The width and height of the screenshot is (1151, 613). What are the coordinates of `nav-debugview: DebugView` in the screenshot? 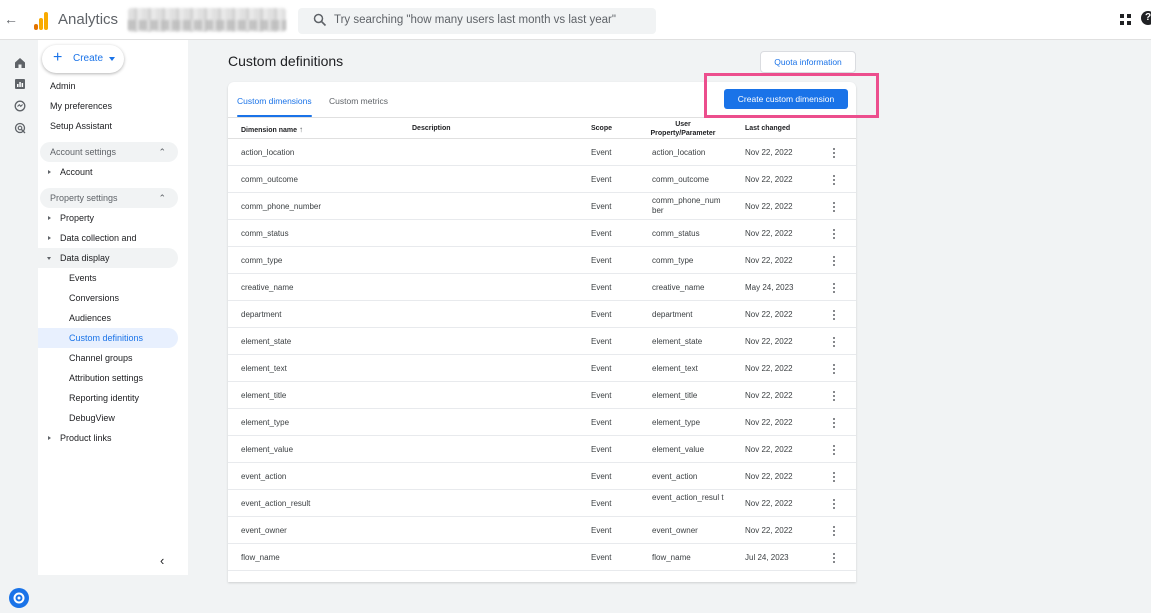 It's located at (108, 418).